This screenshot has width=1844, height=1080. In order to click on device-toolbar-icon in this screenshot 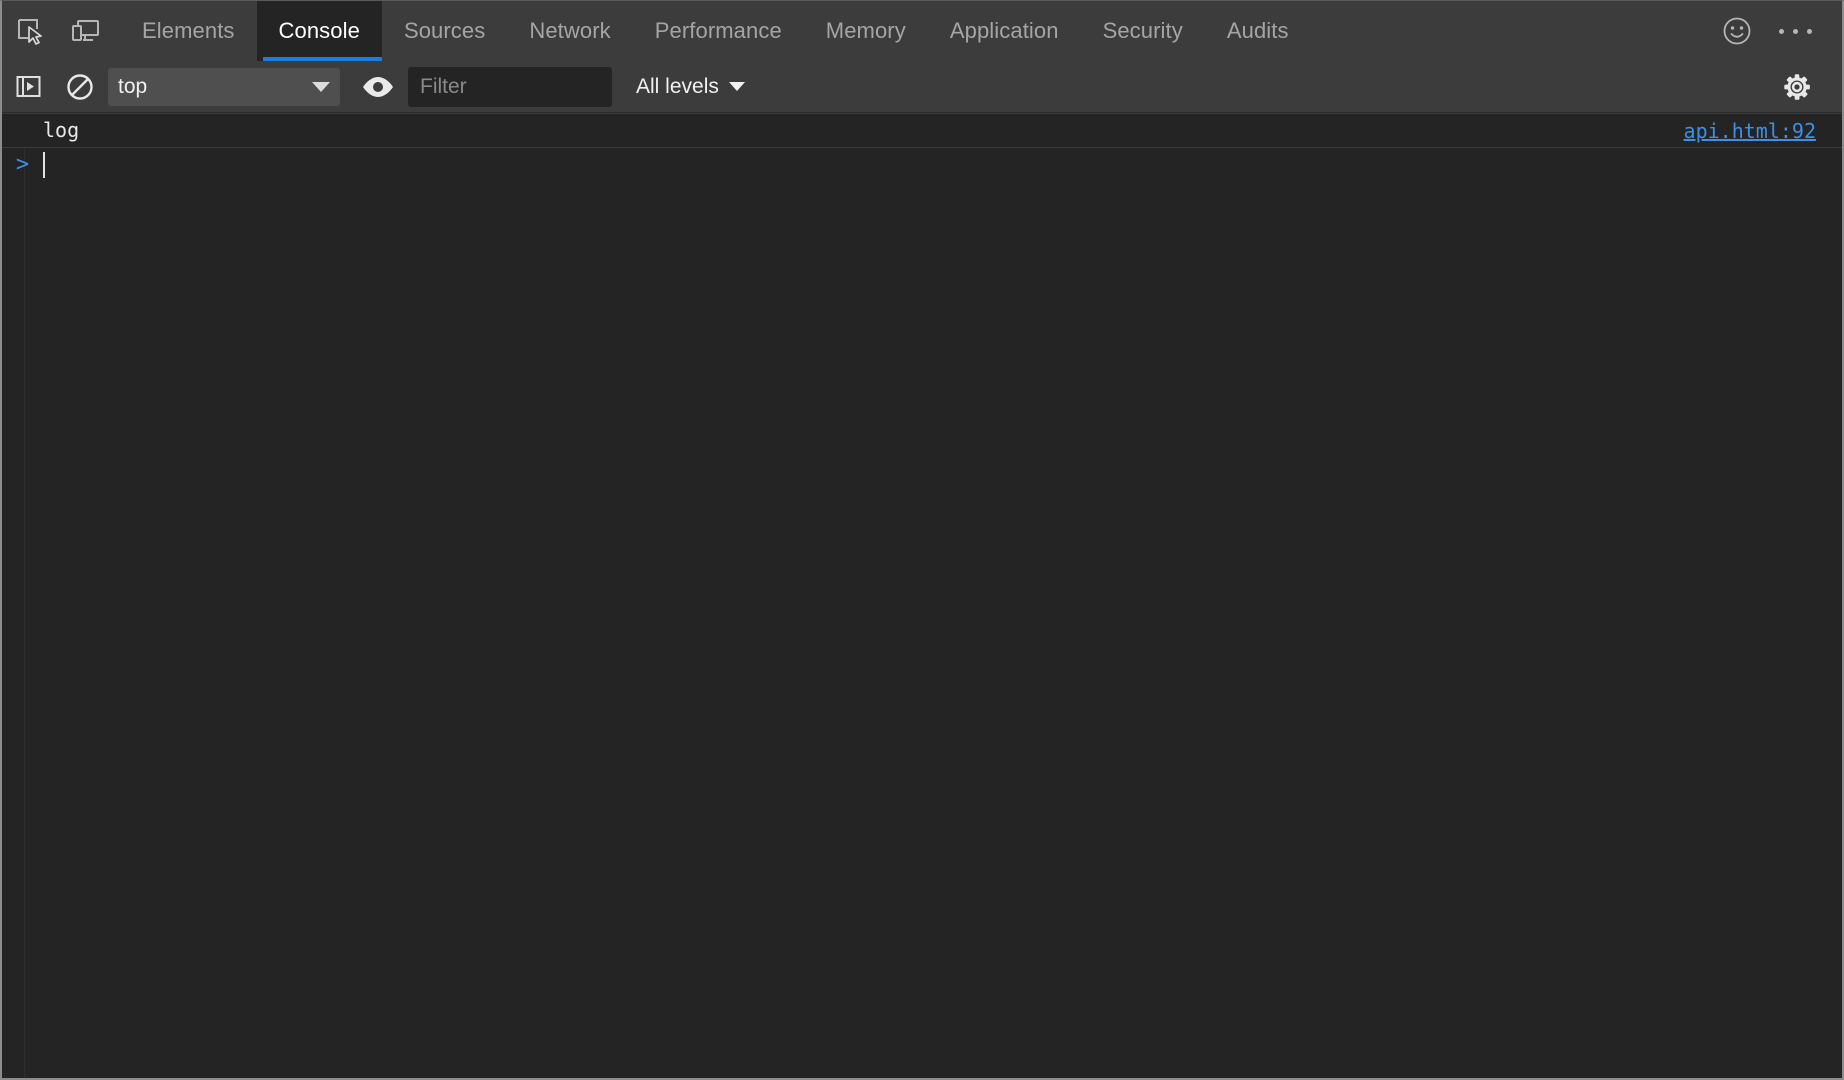, I will do `click(86, 31)`.